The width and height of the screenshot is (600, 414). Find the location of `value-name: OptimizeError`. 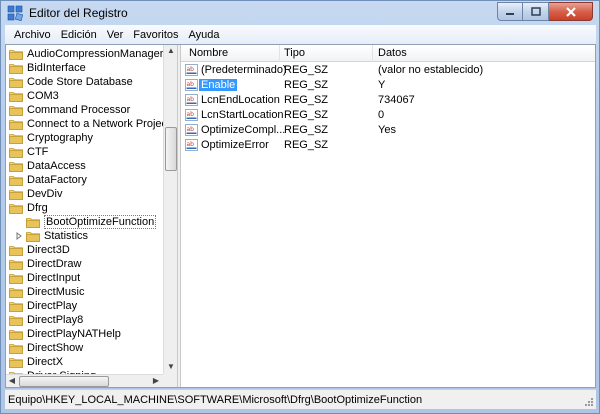

value-name: OptimizeError is located at coordinates (235, 145).